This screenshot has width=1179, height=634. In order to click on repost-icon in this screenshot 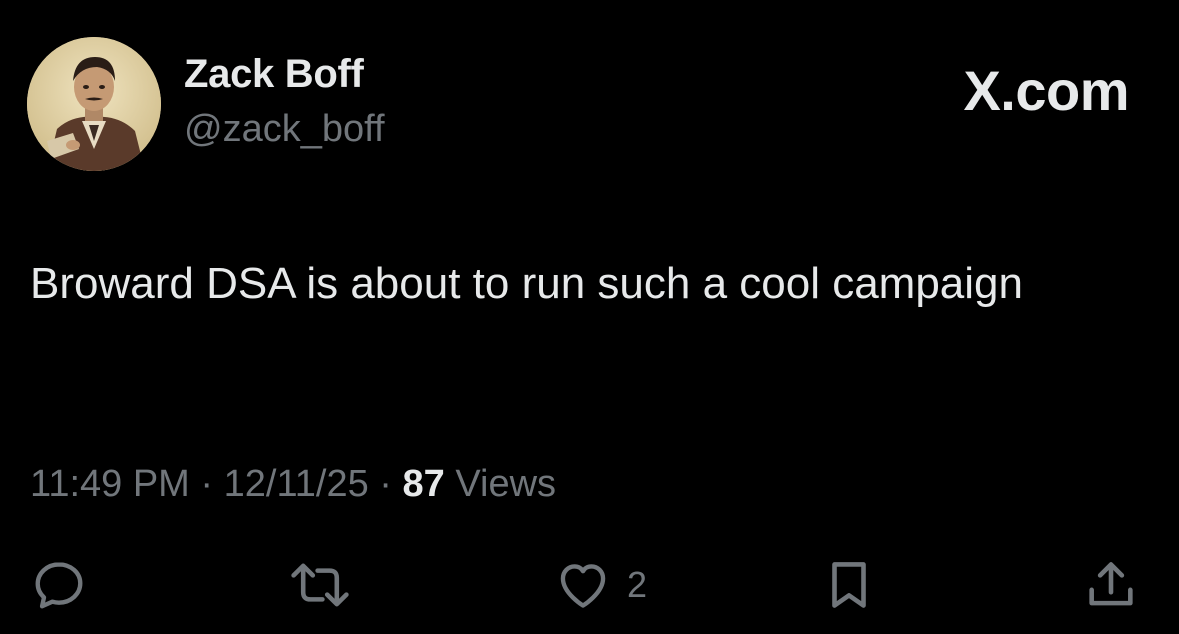, I will do `click(320, 585)`.